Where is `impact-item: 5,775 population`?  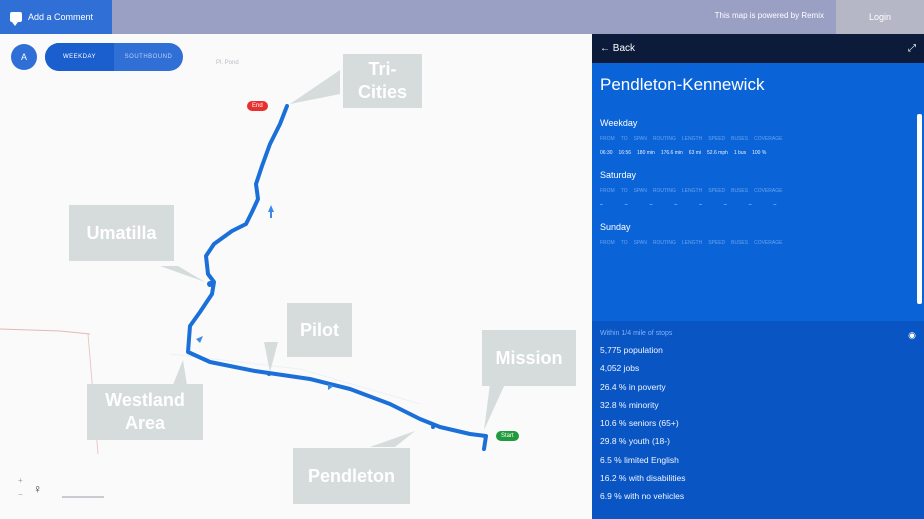 impact-item: 5,775 population is located at coordinates (631, 350).